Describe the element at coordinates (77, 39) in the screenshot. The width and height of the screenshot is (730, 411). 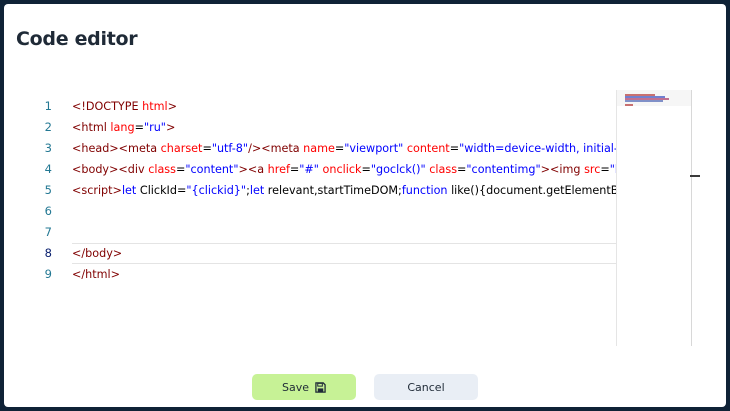
I see `dialog-title: Code editor` at that location.